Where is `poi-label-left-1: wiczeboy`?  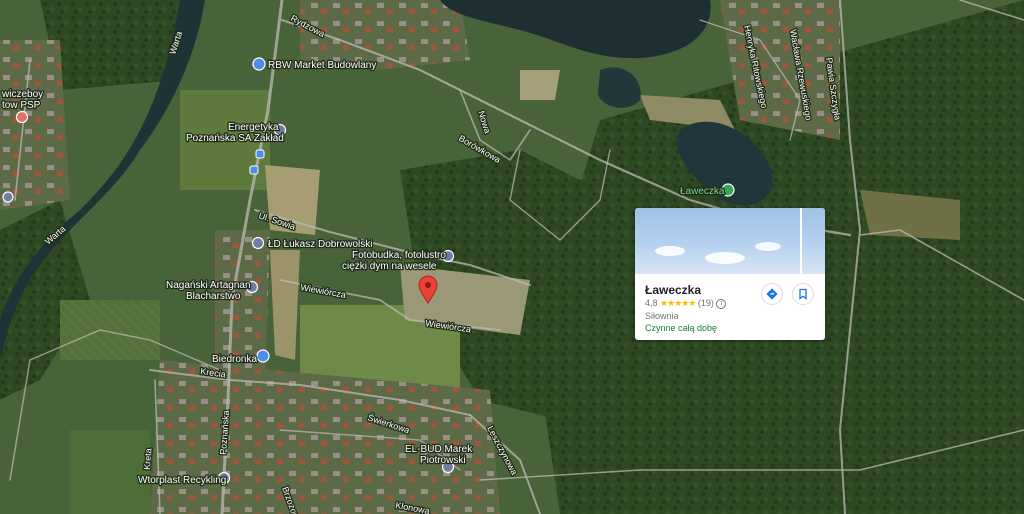 poi-label-left-1: wiczeboy is located at coordinates (22, 94).